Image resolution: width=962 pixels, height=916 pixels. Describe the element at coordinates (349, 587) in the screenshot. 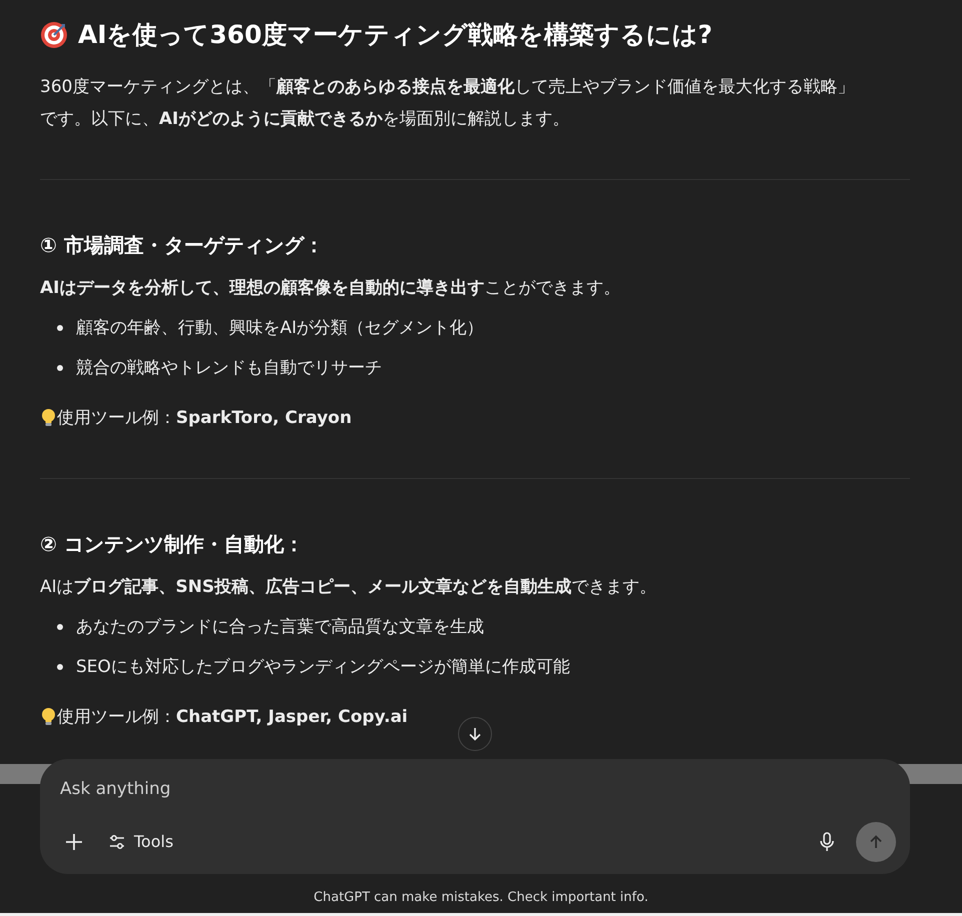

I see `section-lead: AIはブログ記事、SNS投稿、広告コピー、メール文章などを自動生成できます。` at that location.